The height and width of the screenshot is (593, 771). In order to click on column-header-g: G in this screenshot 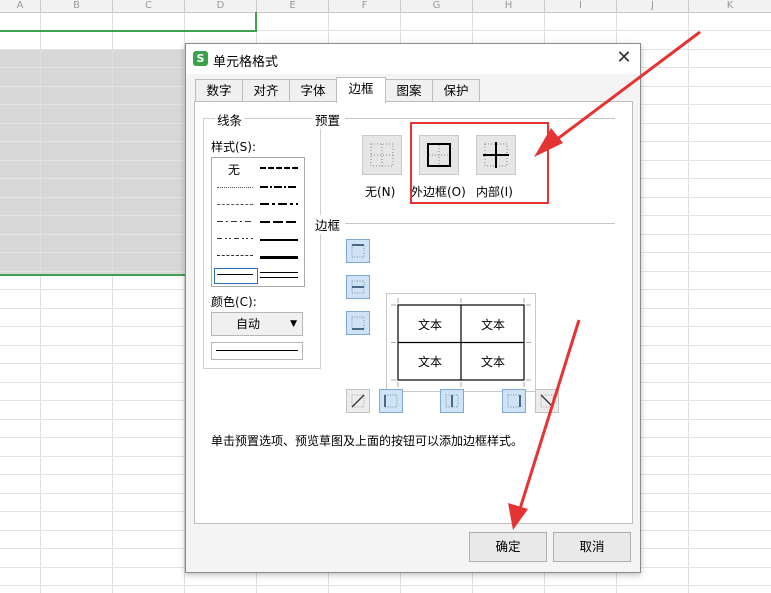, I will do `click(437, 6)`.